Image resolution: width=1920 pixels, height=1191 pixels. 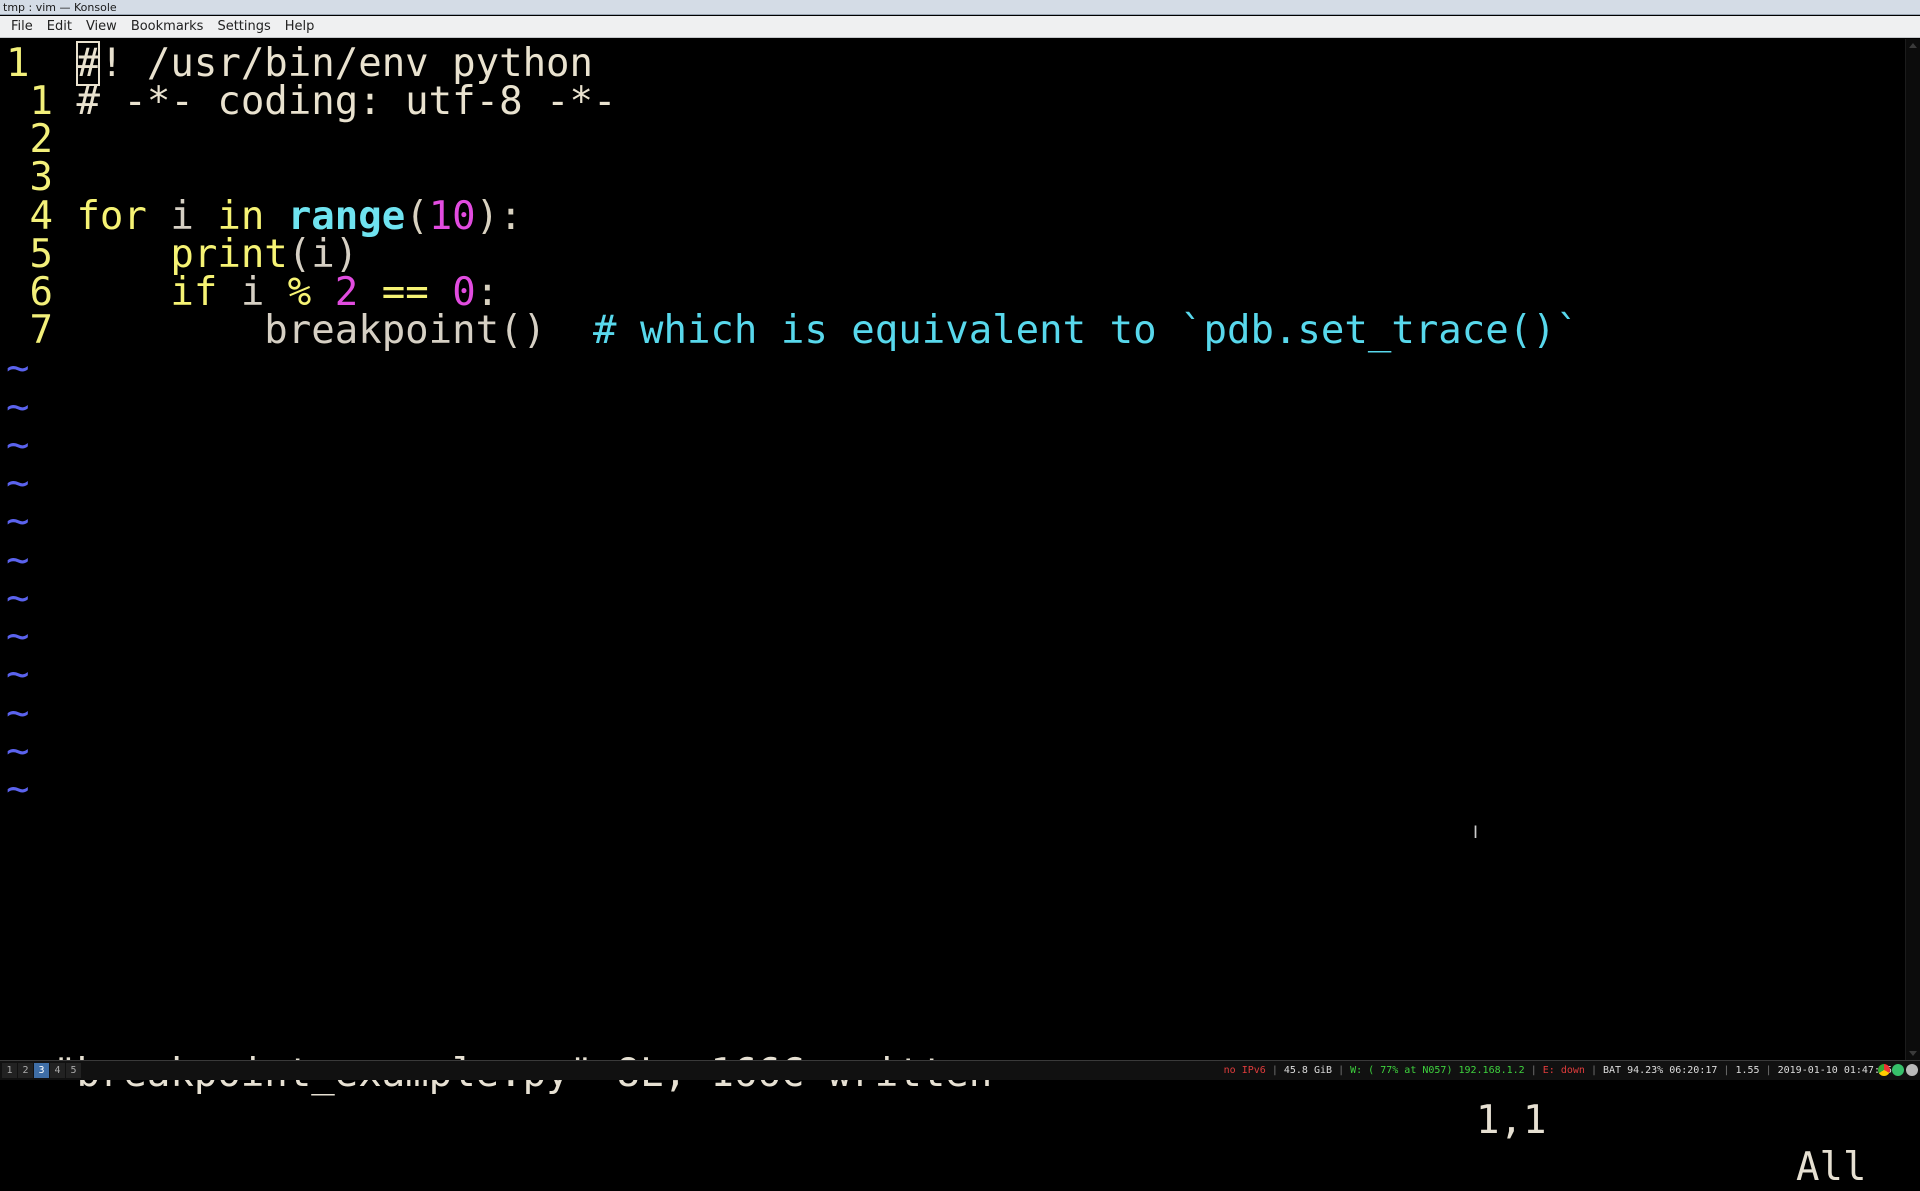 I want to click on battery-status: BAT 94.23% 06:20:17, so click(x=1660, y=1070).